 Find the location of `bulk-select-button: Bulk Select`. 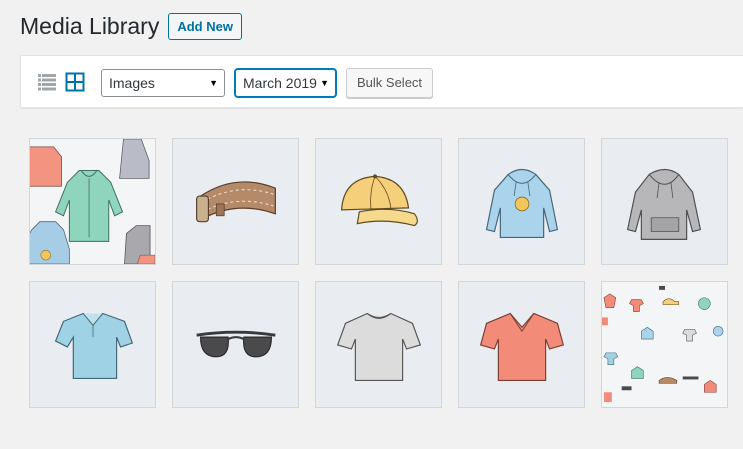

bulk-select-button: Bulk Select is located at coordinates (390, 83).